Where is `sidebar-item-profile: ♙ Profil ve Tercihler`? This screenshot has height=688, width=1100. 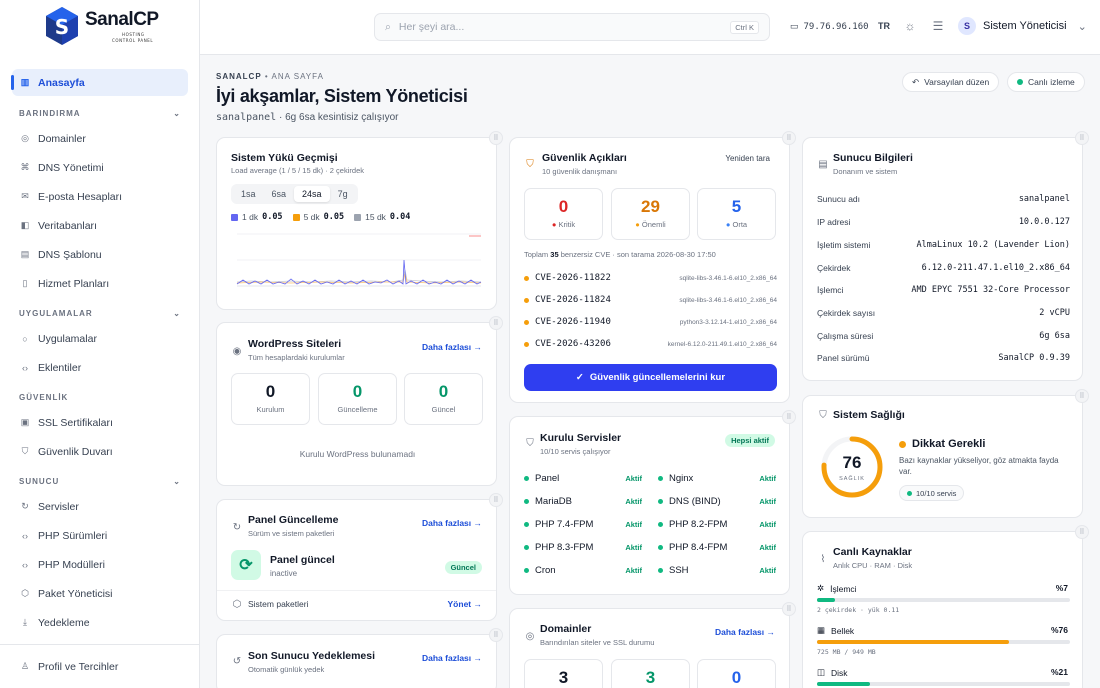 sidebar-item-profile: ♙ Profil ve Tercihler is located at coordinates (100, 666).